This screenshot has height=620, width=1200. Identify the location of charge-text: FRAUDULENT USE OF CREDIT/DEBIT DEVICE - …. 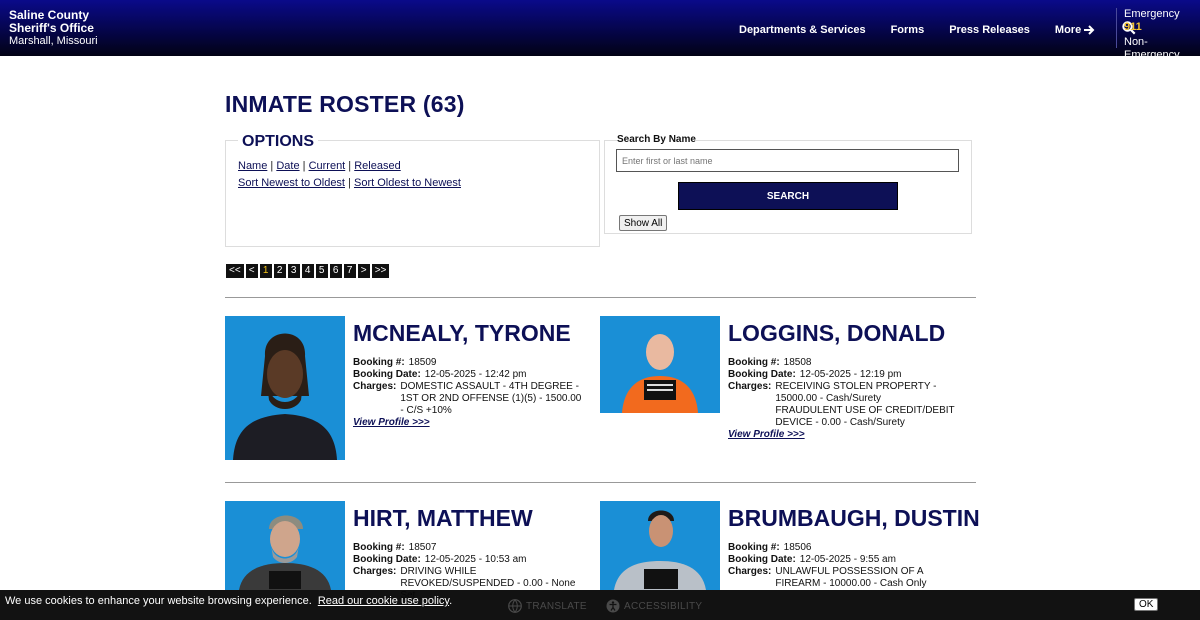
(865, 416).